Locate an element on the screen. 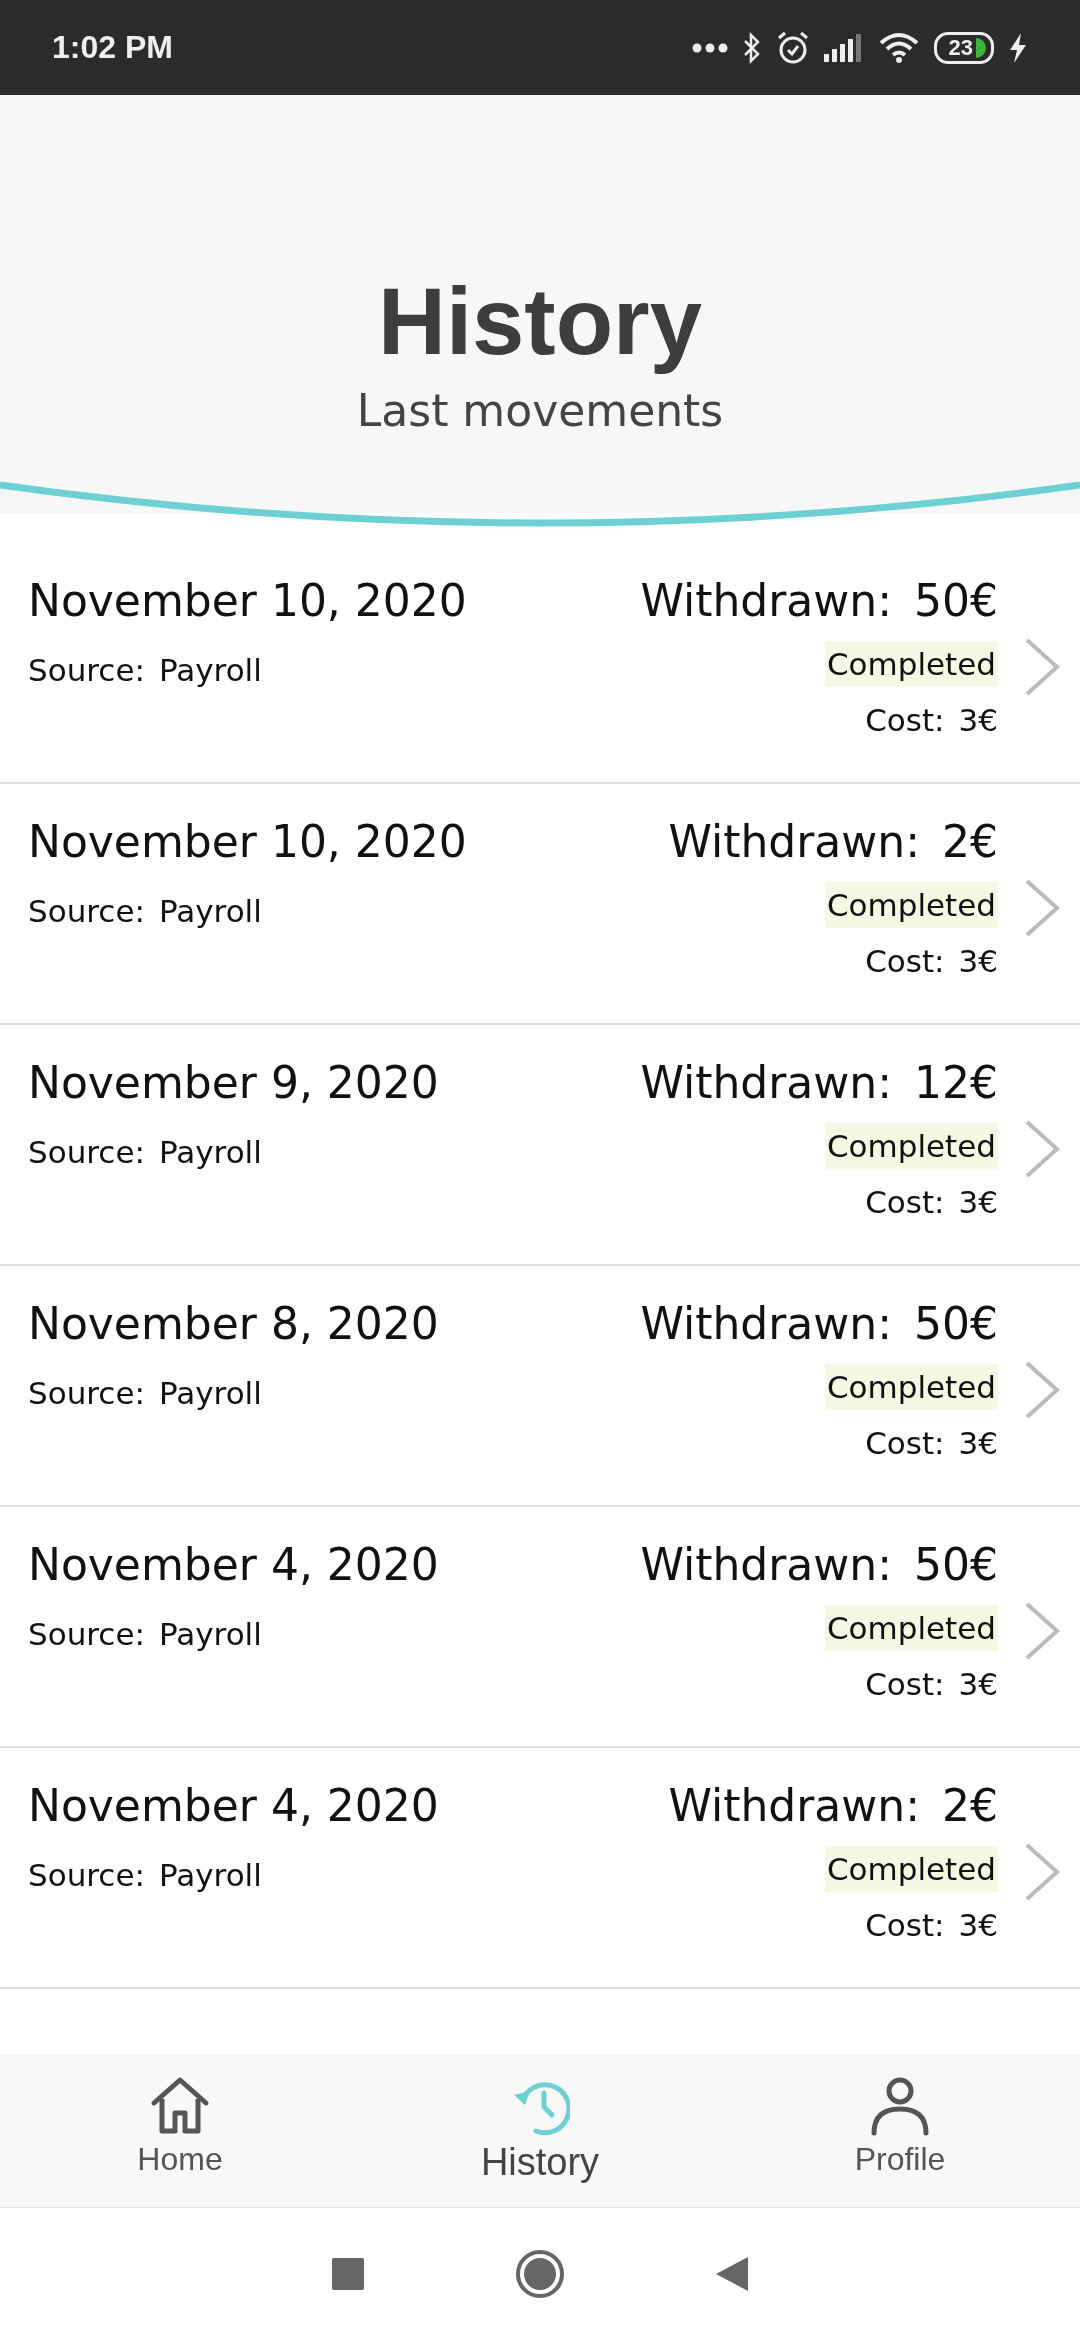  nav-tab: Profile is located at coordinates (900, 2141).